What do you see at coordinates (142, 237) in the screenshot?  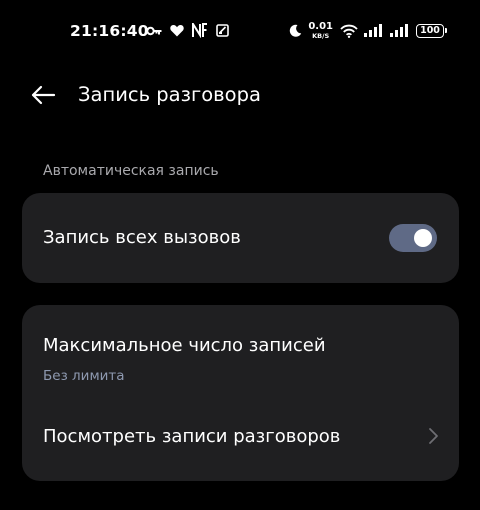 I see `record-all-calls-label: Запись всех вызовов` at bounding box center [142, 237].